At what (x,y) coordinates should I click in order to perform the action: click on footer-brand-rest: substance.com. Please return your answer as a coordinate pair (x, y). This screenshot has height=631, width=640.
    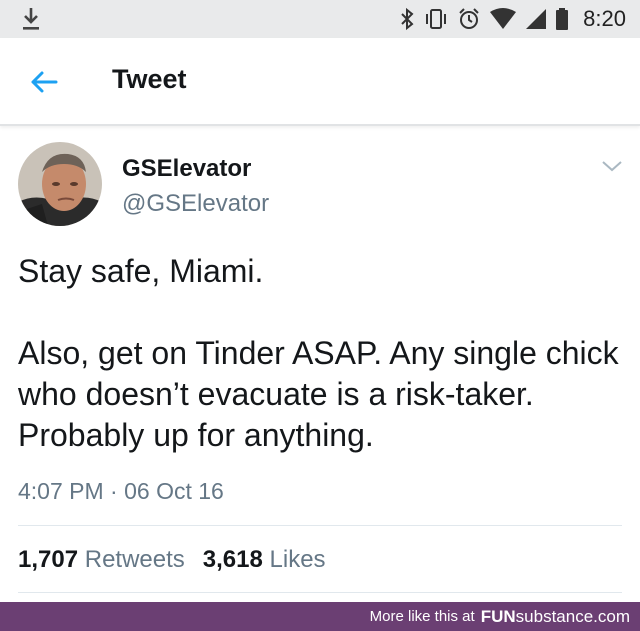
    Looking at the image, I should click on (572, 616).